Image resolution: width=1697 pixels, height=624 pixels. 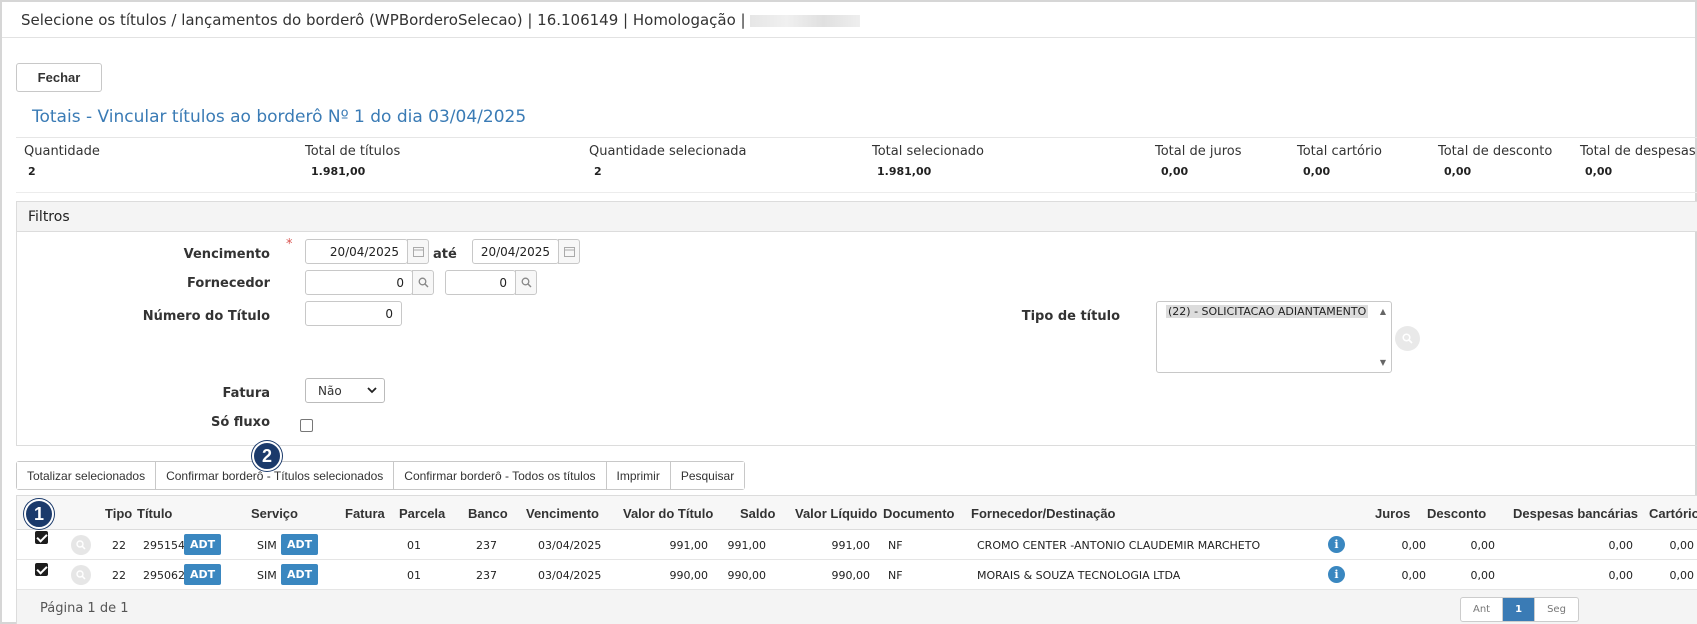 What do you see at coordinates (1621, 545) in the screenshot?
I see `row-bank-expenses: 0,00` at bounding box center [1621, 545].